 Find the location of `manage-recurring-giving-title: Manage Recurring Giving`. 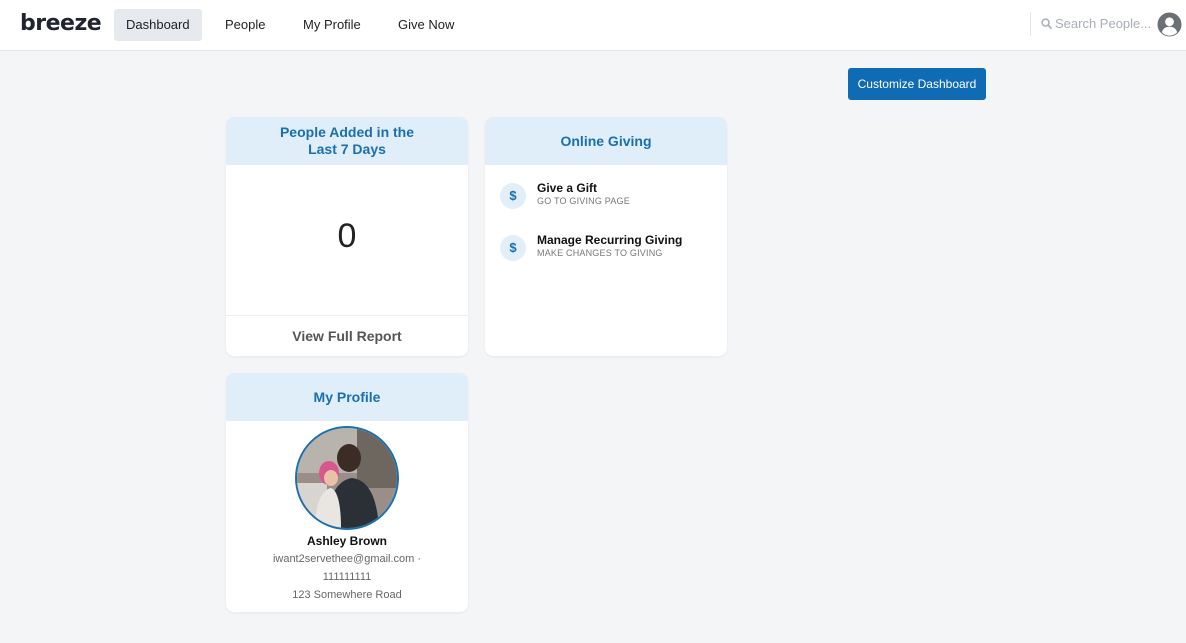

manage-recurring-giving-title: Manage Recurring Giving is located at coordinates (610, 240).